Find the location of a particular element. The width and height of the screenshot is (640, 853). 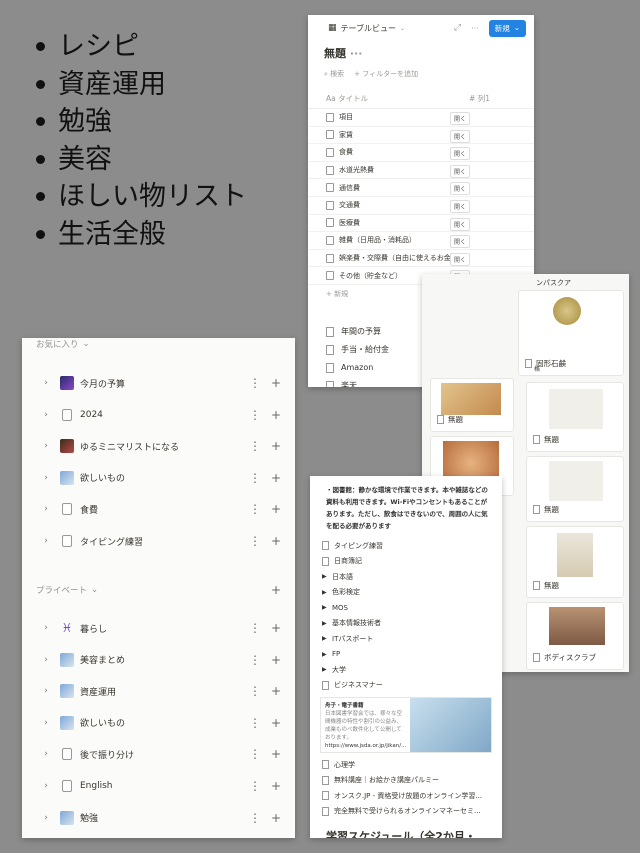

page-link: ビジネスマナー is located at coordinates (406, 686).